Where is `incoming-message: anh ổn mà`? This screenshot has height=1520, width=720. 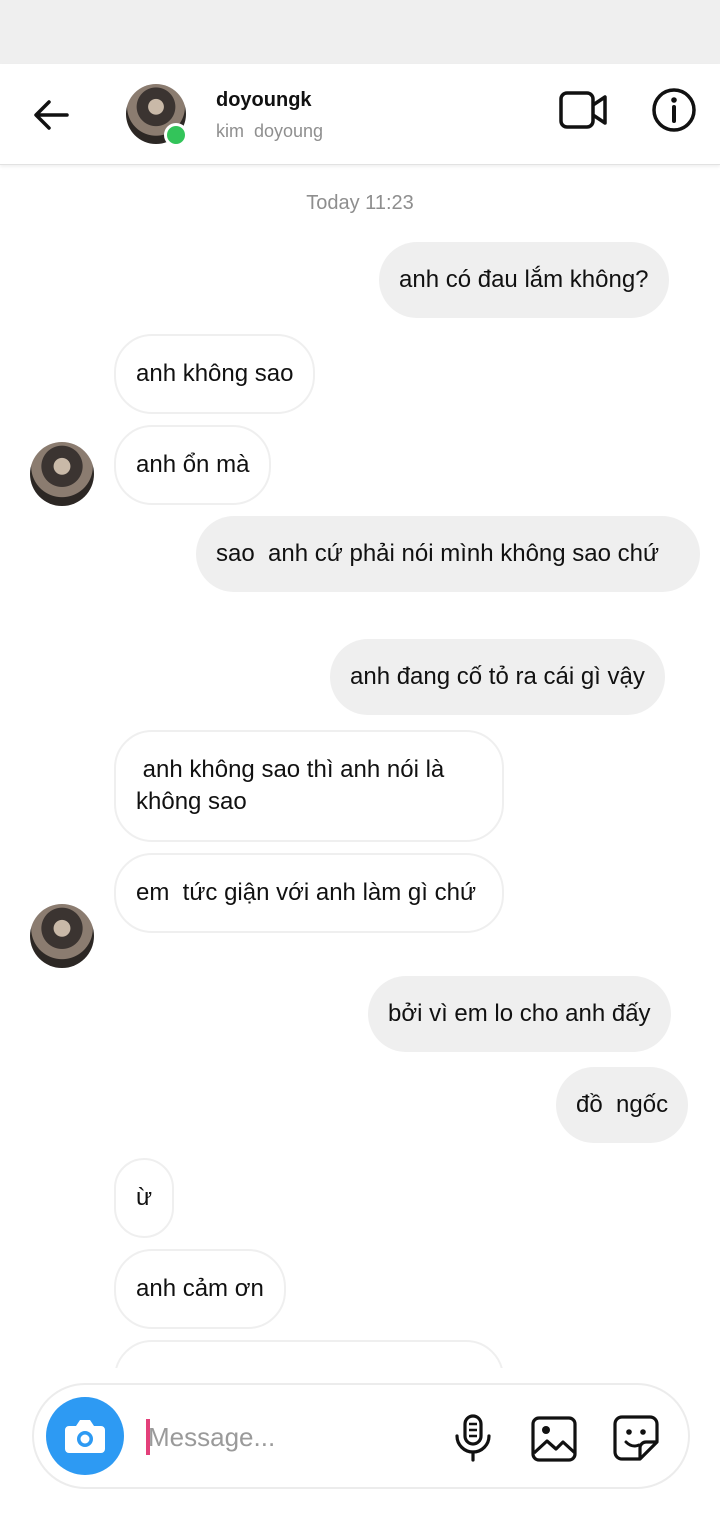 incoming-message: anh ổn mà is located at coordinates (193, 465).